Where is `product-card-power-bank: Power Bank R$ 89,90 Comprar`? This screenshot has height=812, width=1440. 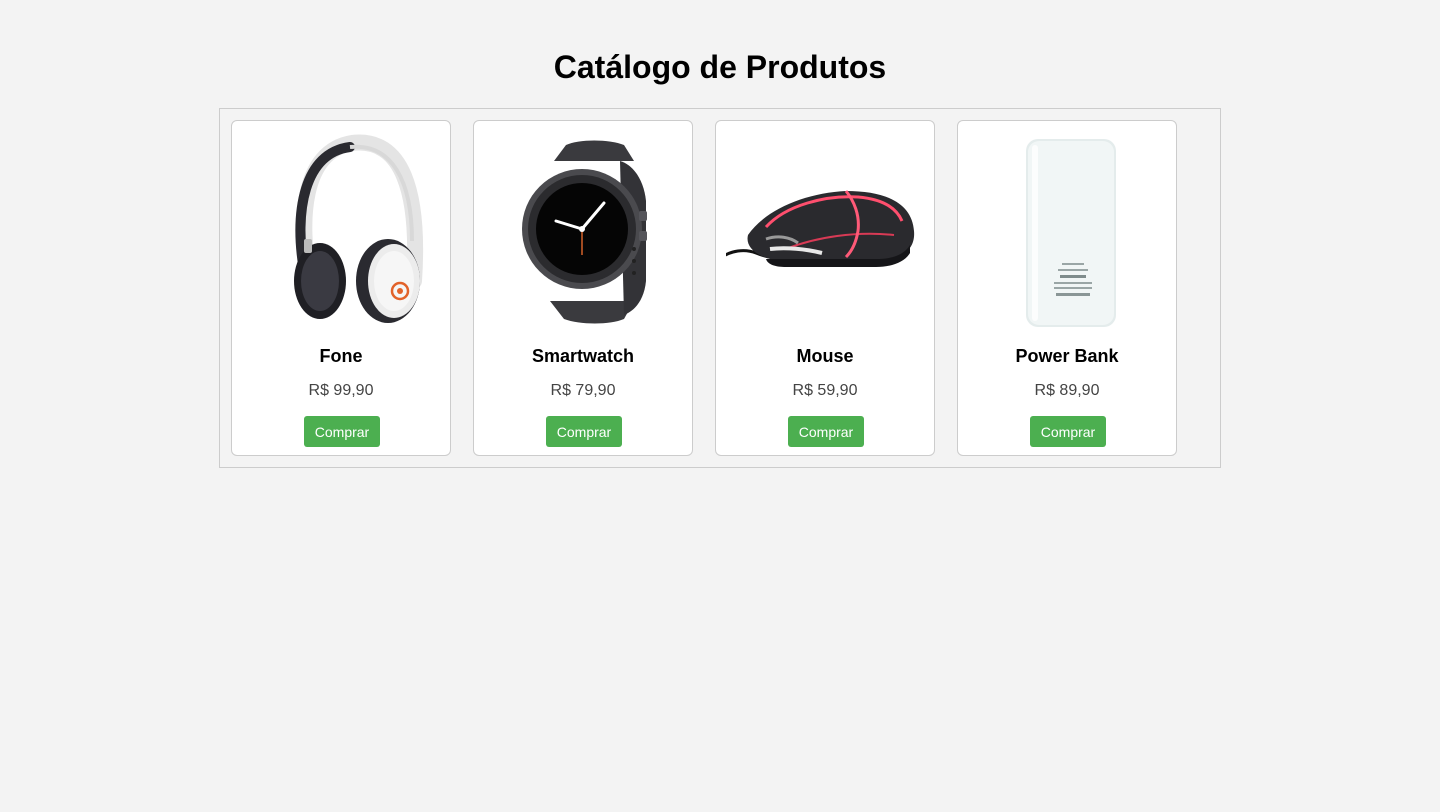 product-card-power-bank: Power Bank R$ 89,90 Comprar is located at coordinates (1067, 288).